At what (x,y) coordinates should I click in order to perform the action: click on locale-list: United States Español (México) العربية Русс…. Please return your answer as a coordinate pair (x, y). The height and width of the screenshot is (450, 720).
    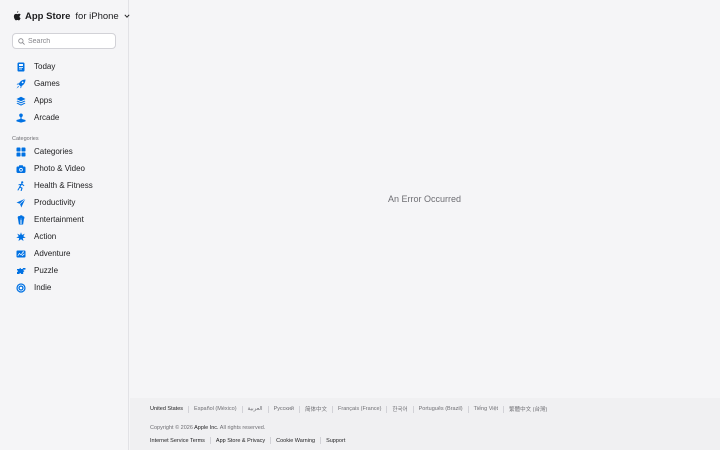
    Looking at the image, I should click on (348, 409).